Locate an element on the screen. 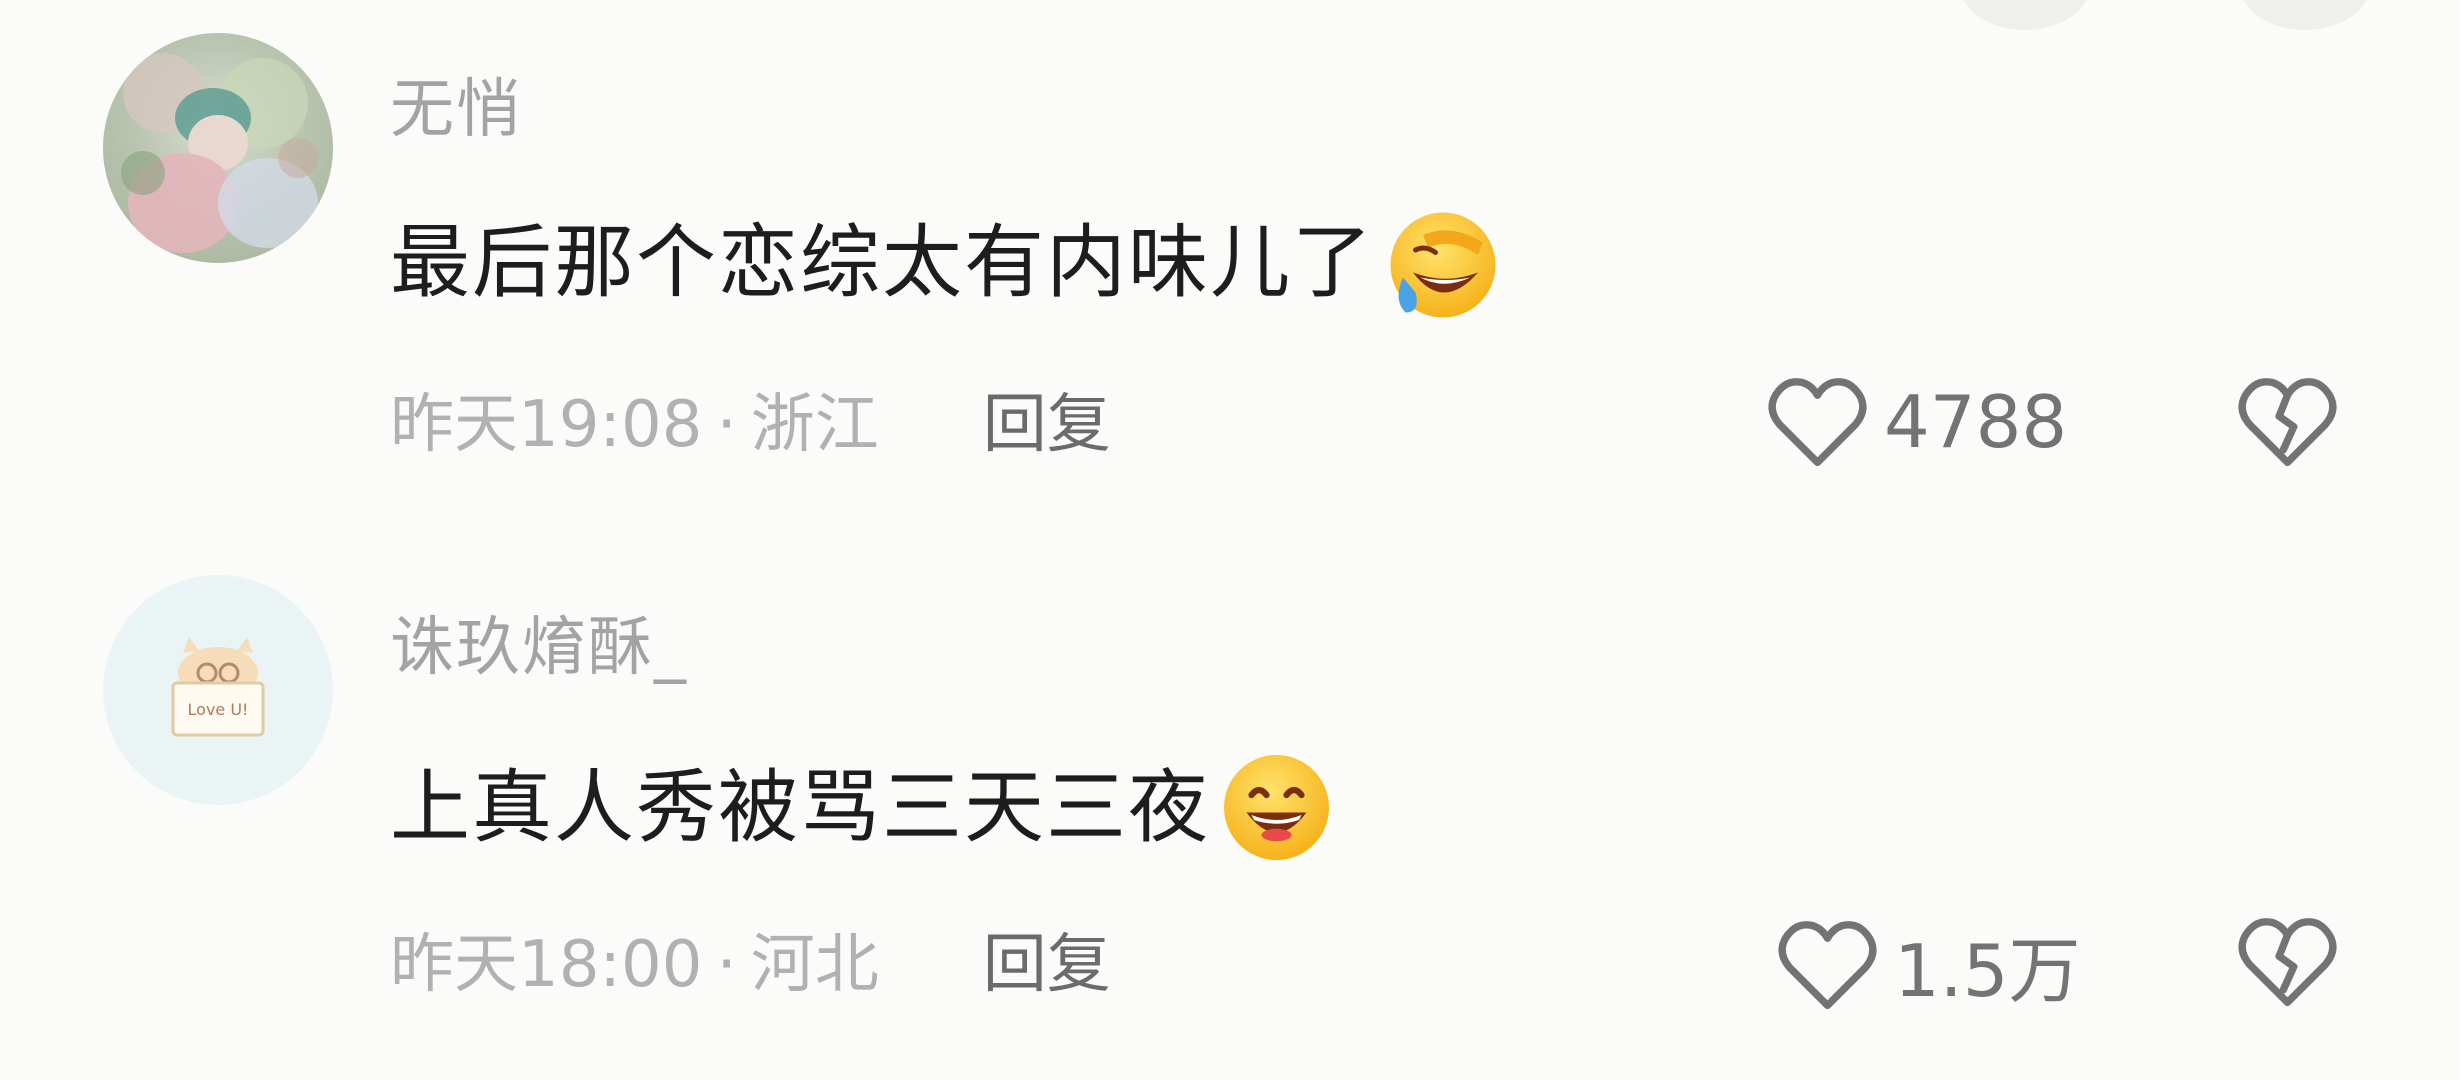  comment-content: 上真人秀被骂三天三夜 is located at coordinates (864, 807).